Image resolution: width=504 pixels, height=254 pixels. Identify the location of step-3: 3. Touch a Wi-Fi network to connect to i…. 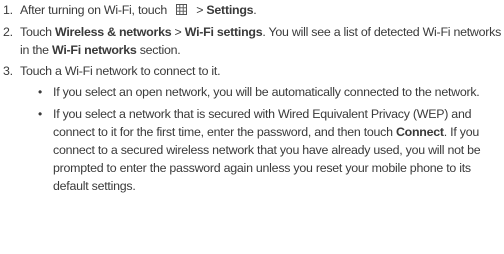
(252, 71).